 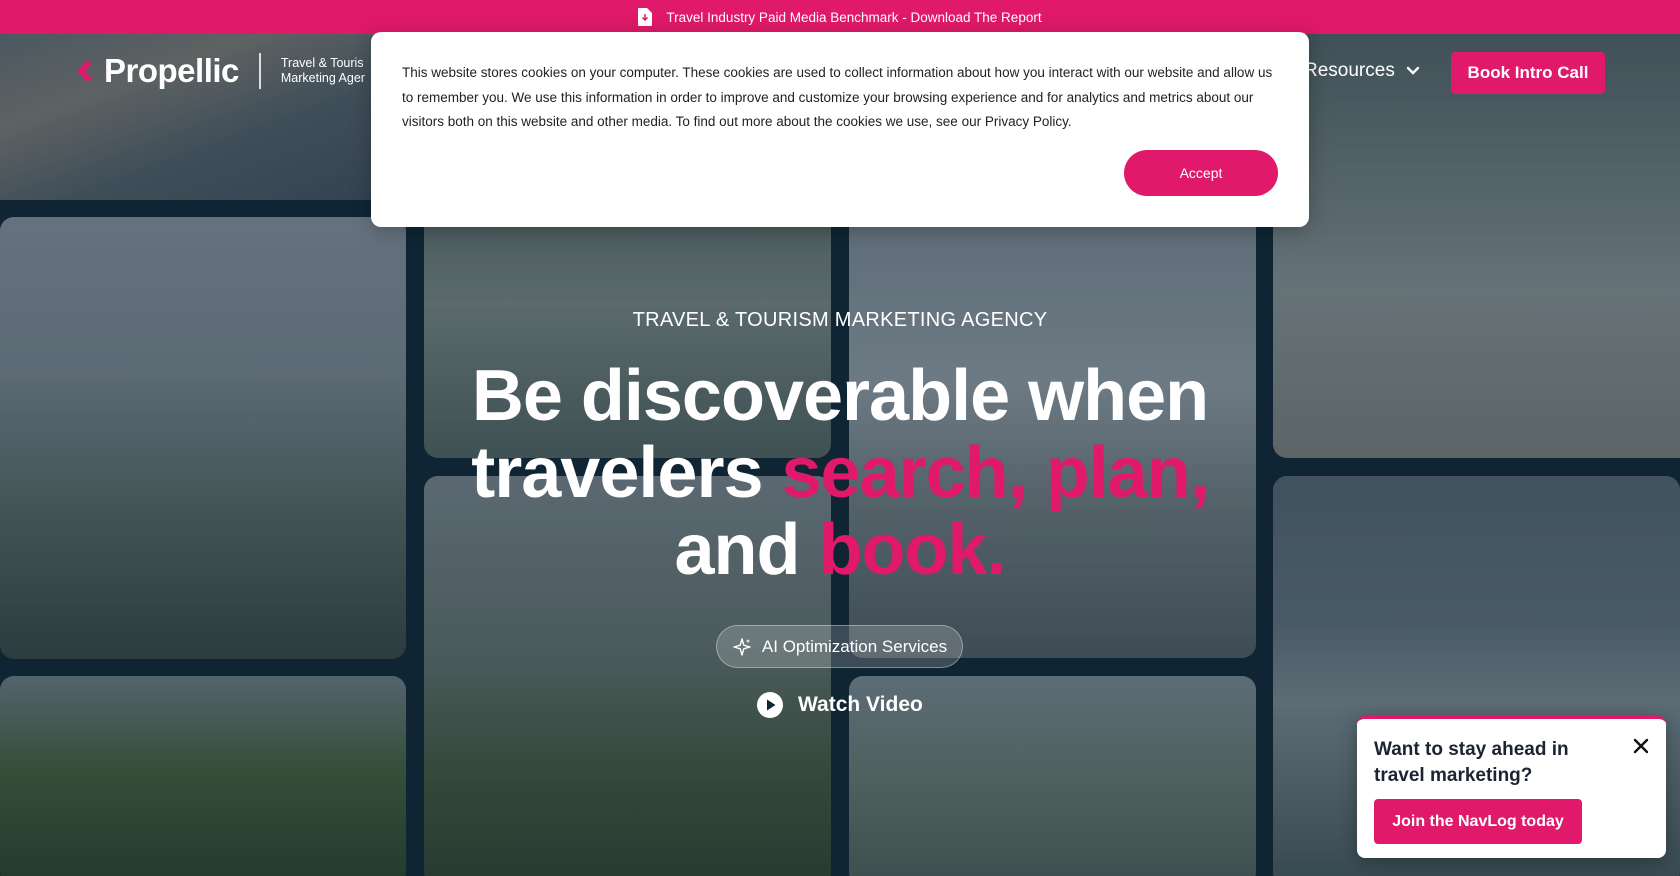 I want to click on play-icon, so click(x=770, y=705).